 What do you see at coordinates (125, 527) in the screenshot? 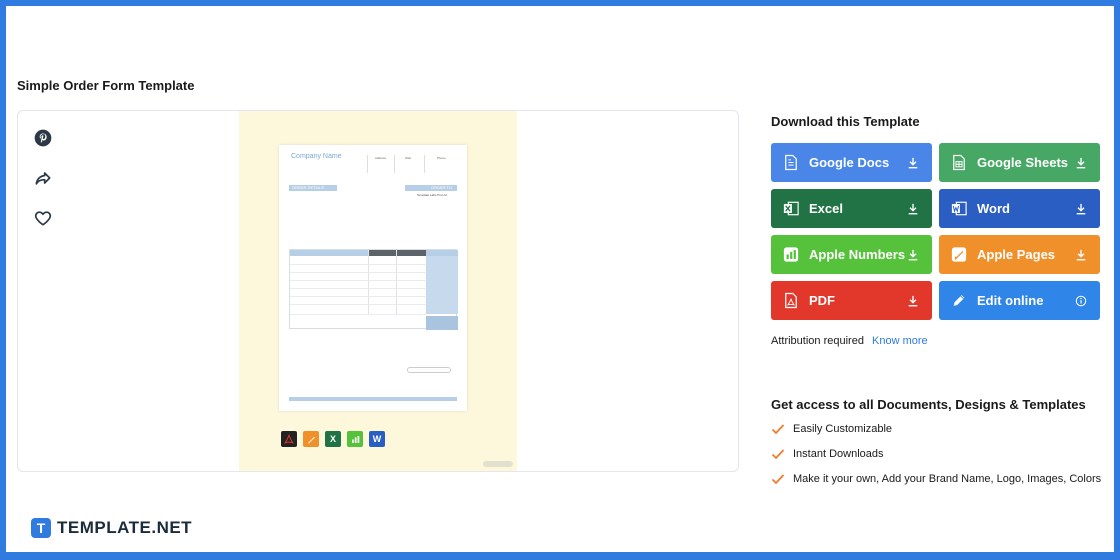
I see `logo-text: TEMPLATE.NET` at bounding box center [125, 527].